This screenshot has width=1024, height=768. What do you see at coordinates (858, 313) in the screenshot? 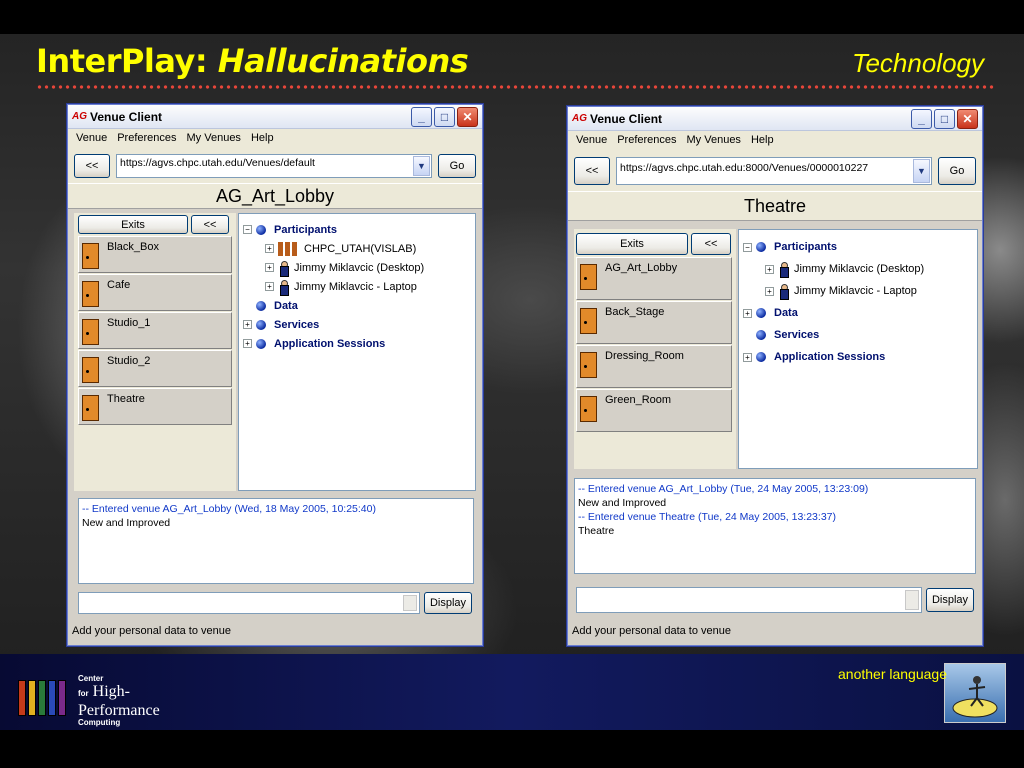
I see `tree-data: + Data` at bounding box center [858, 313].